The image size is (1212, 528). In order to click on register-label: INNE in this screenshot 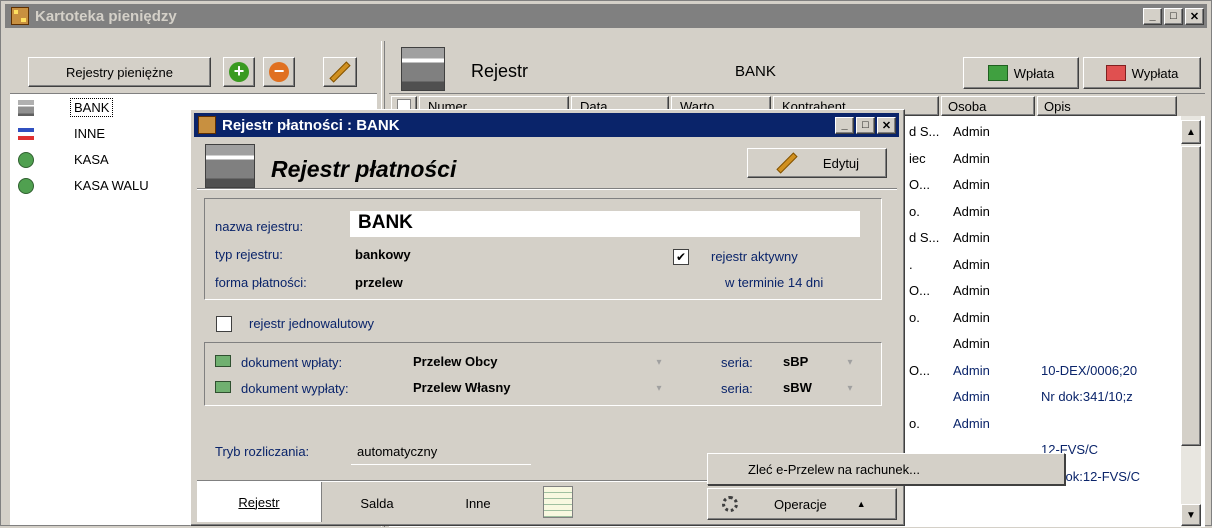, I will do `click(90, 133)`.